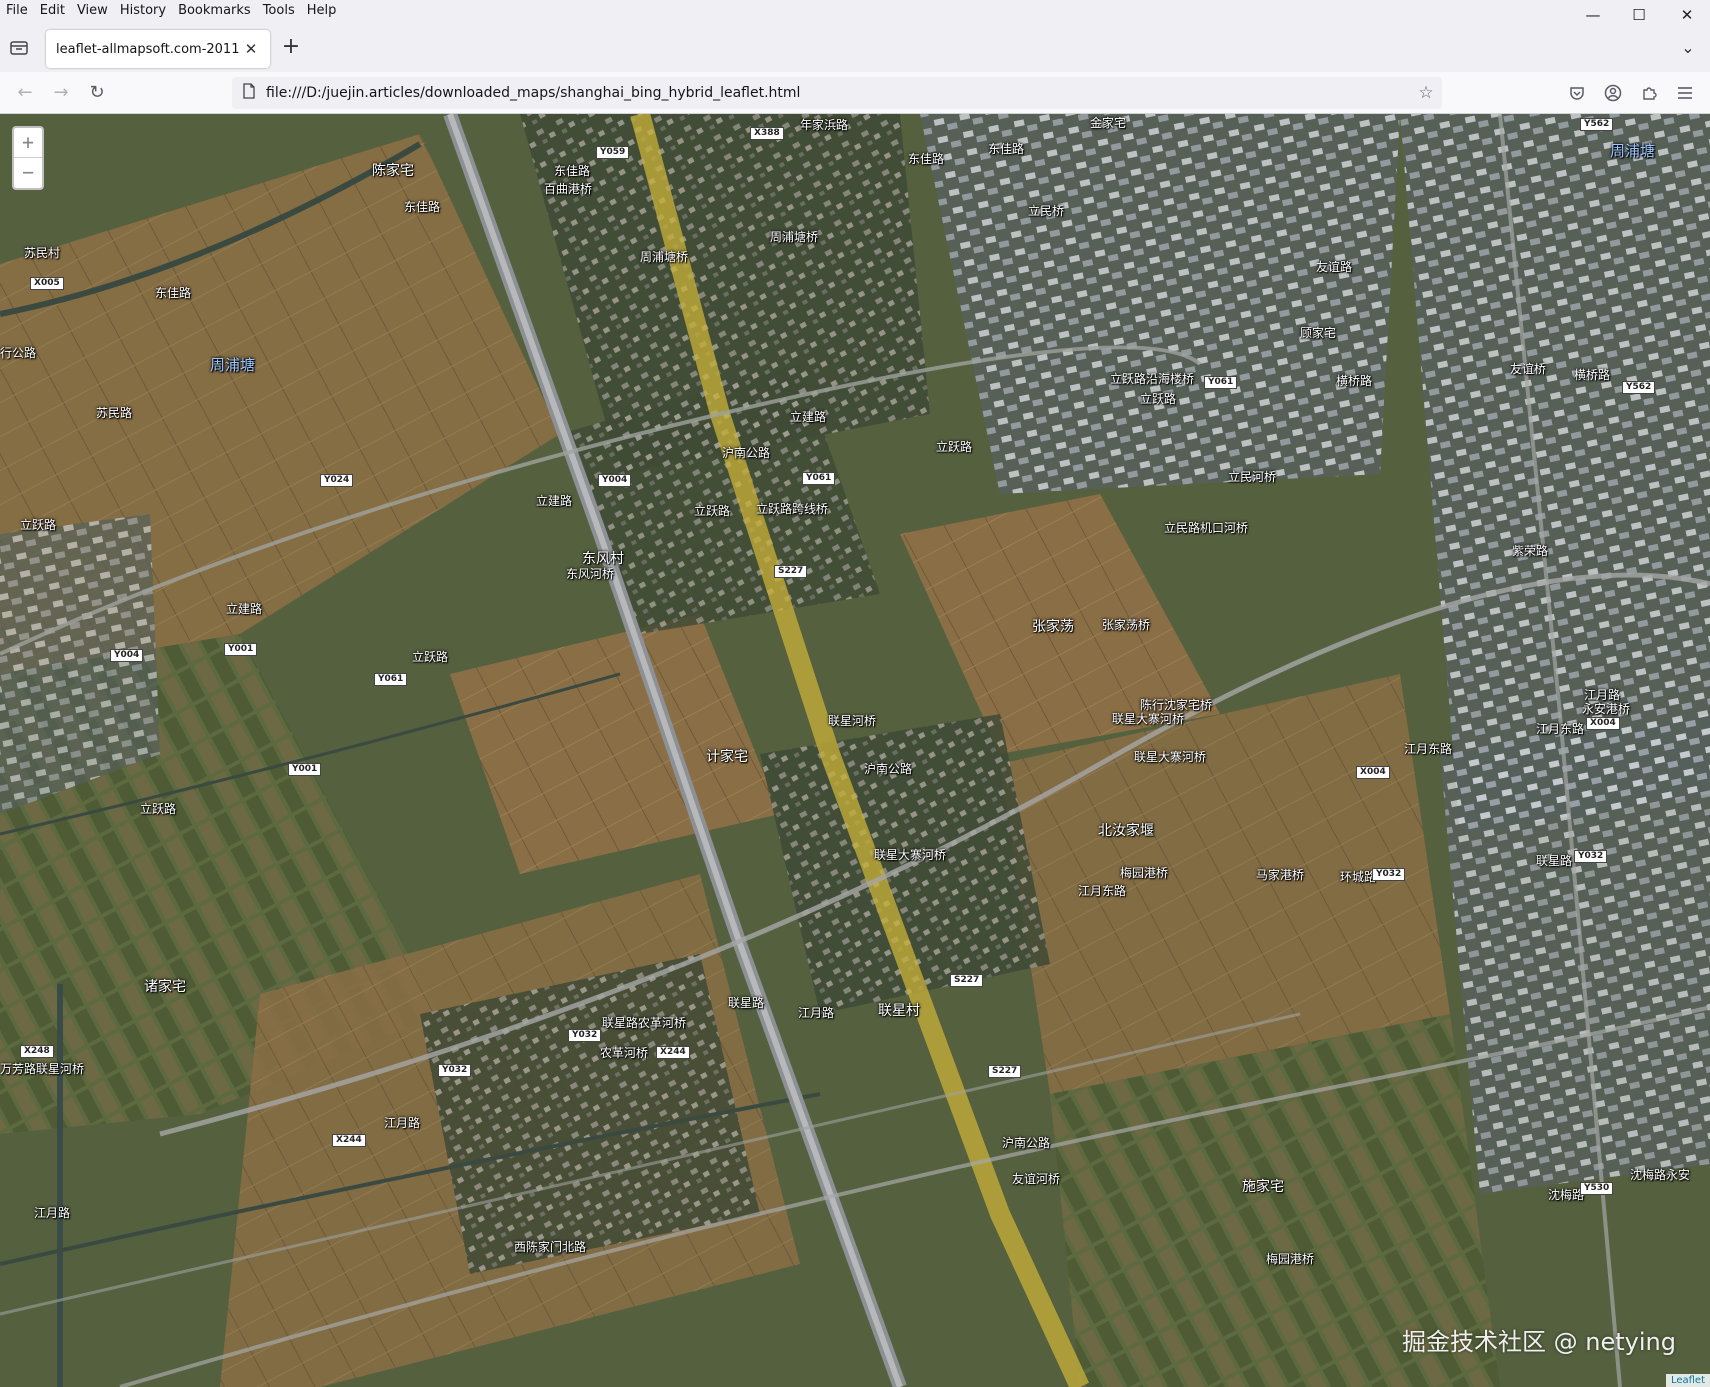 The image size is (1710, 1387). Describe the element at coordinates (158, 49) in the screenshot. I see `tab-leaflet: leaflet-allmapsoft.com-2011 ✕` at that location.